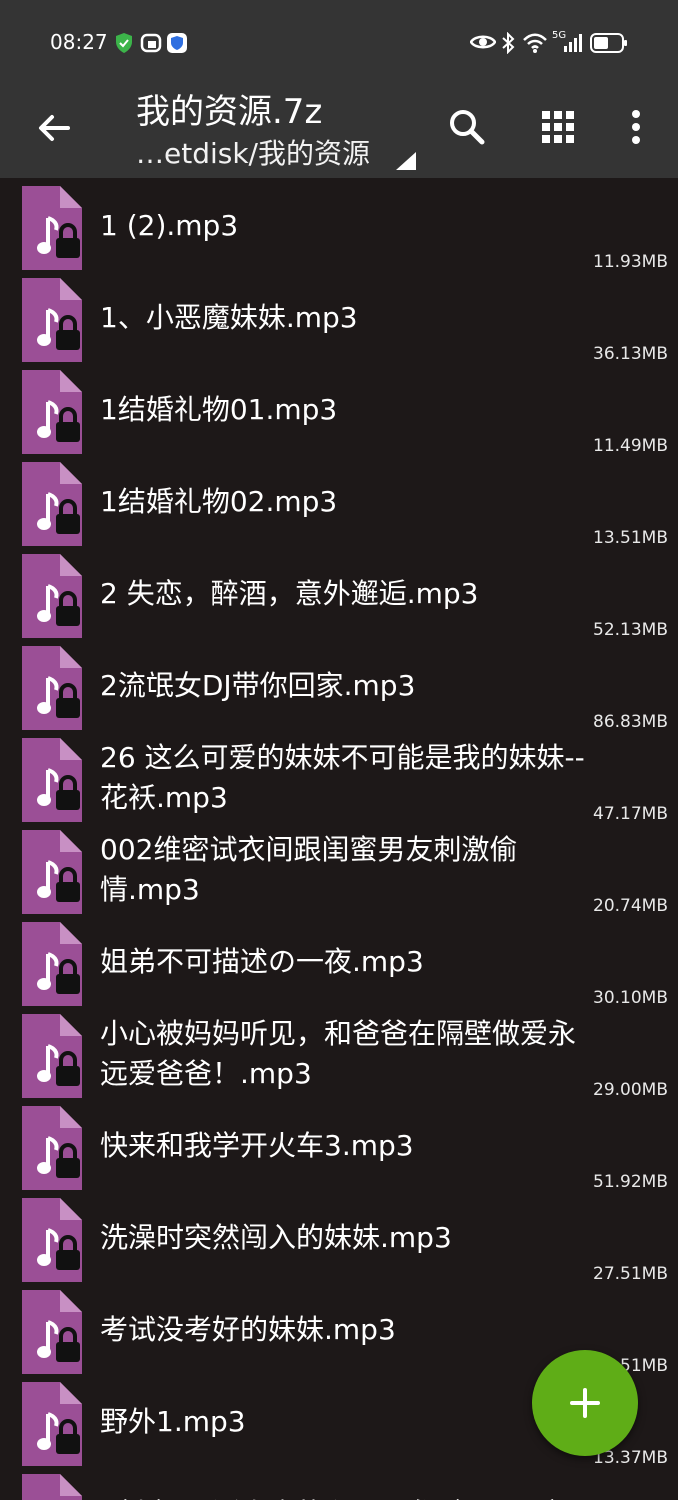 This screenshot has width=678, height=1500. I want to click on file-row: 姐弟不可描述の一夜.mp3 30.10MB, so click(339, 961).